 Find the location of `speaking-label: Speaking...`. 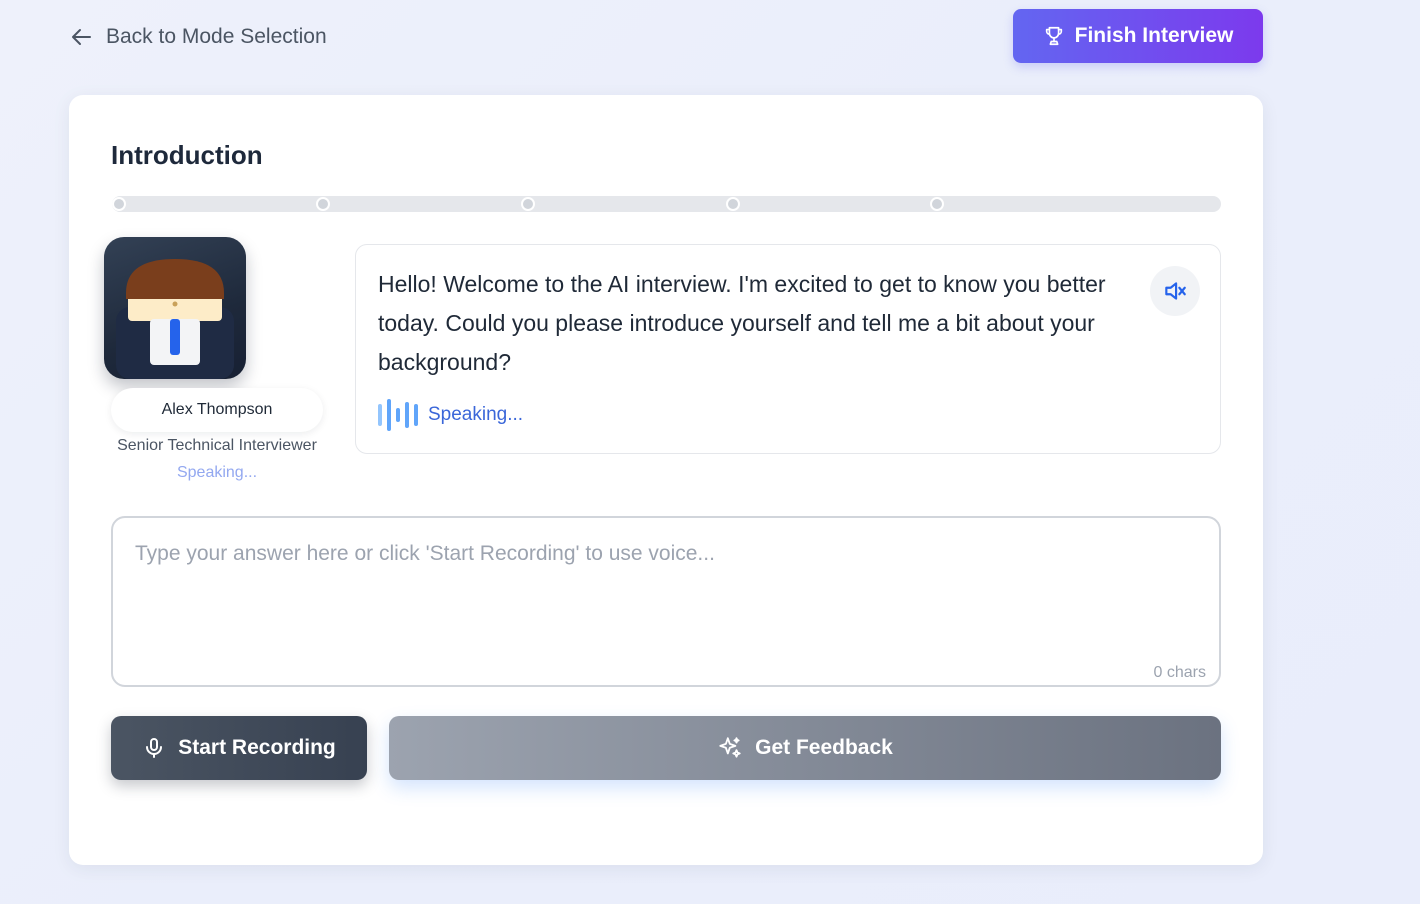

speaking-label: Speaking... is located at coordinates (476, 414).